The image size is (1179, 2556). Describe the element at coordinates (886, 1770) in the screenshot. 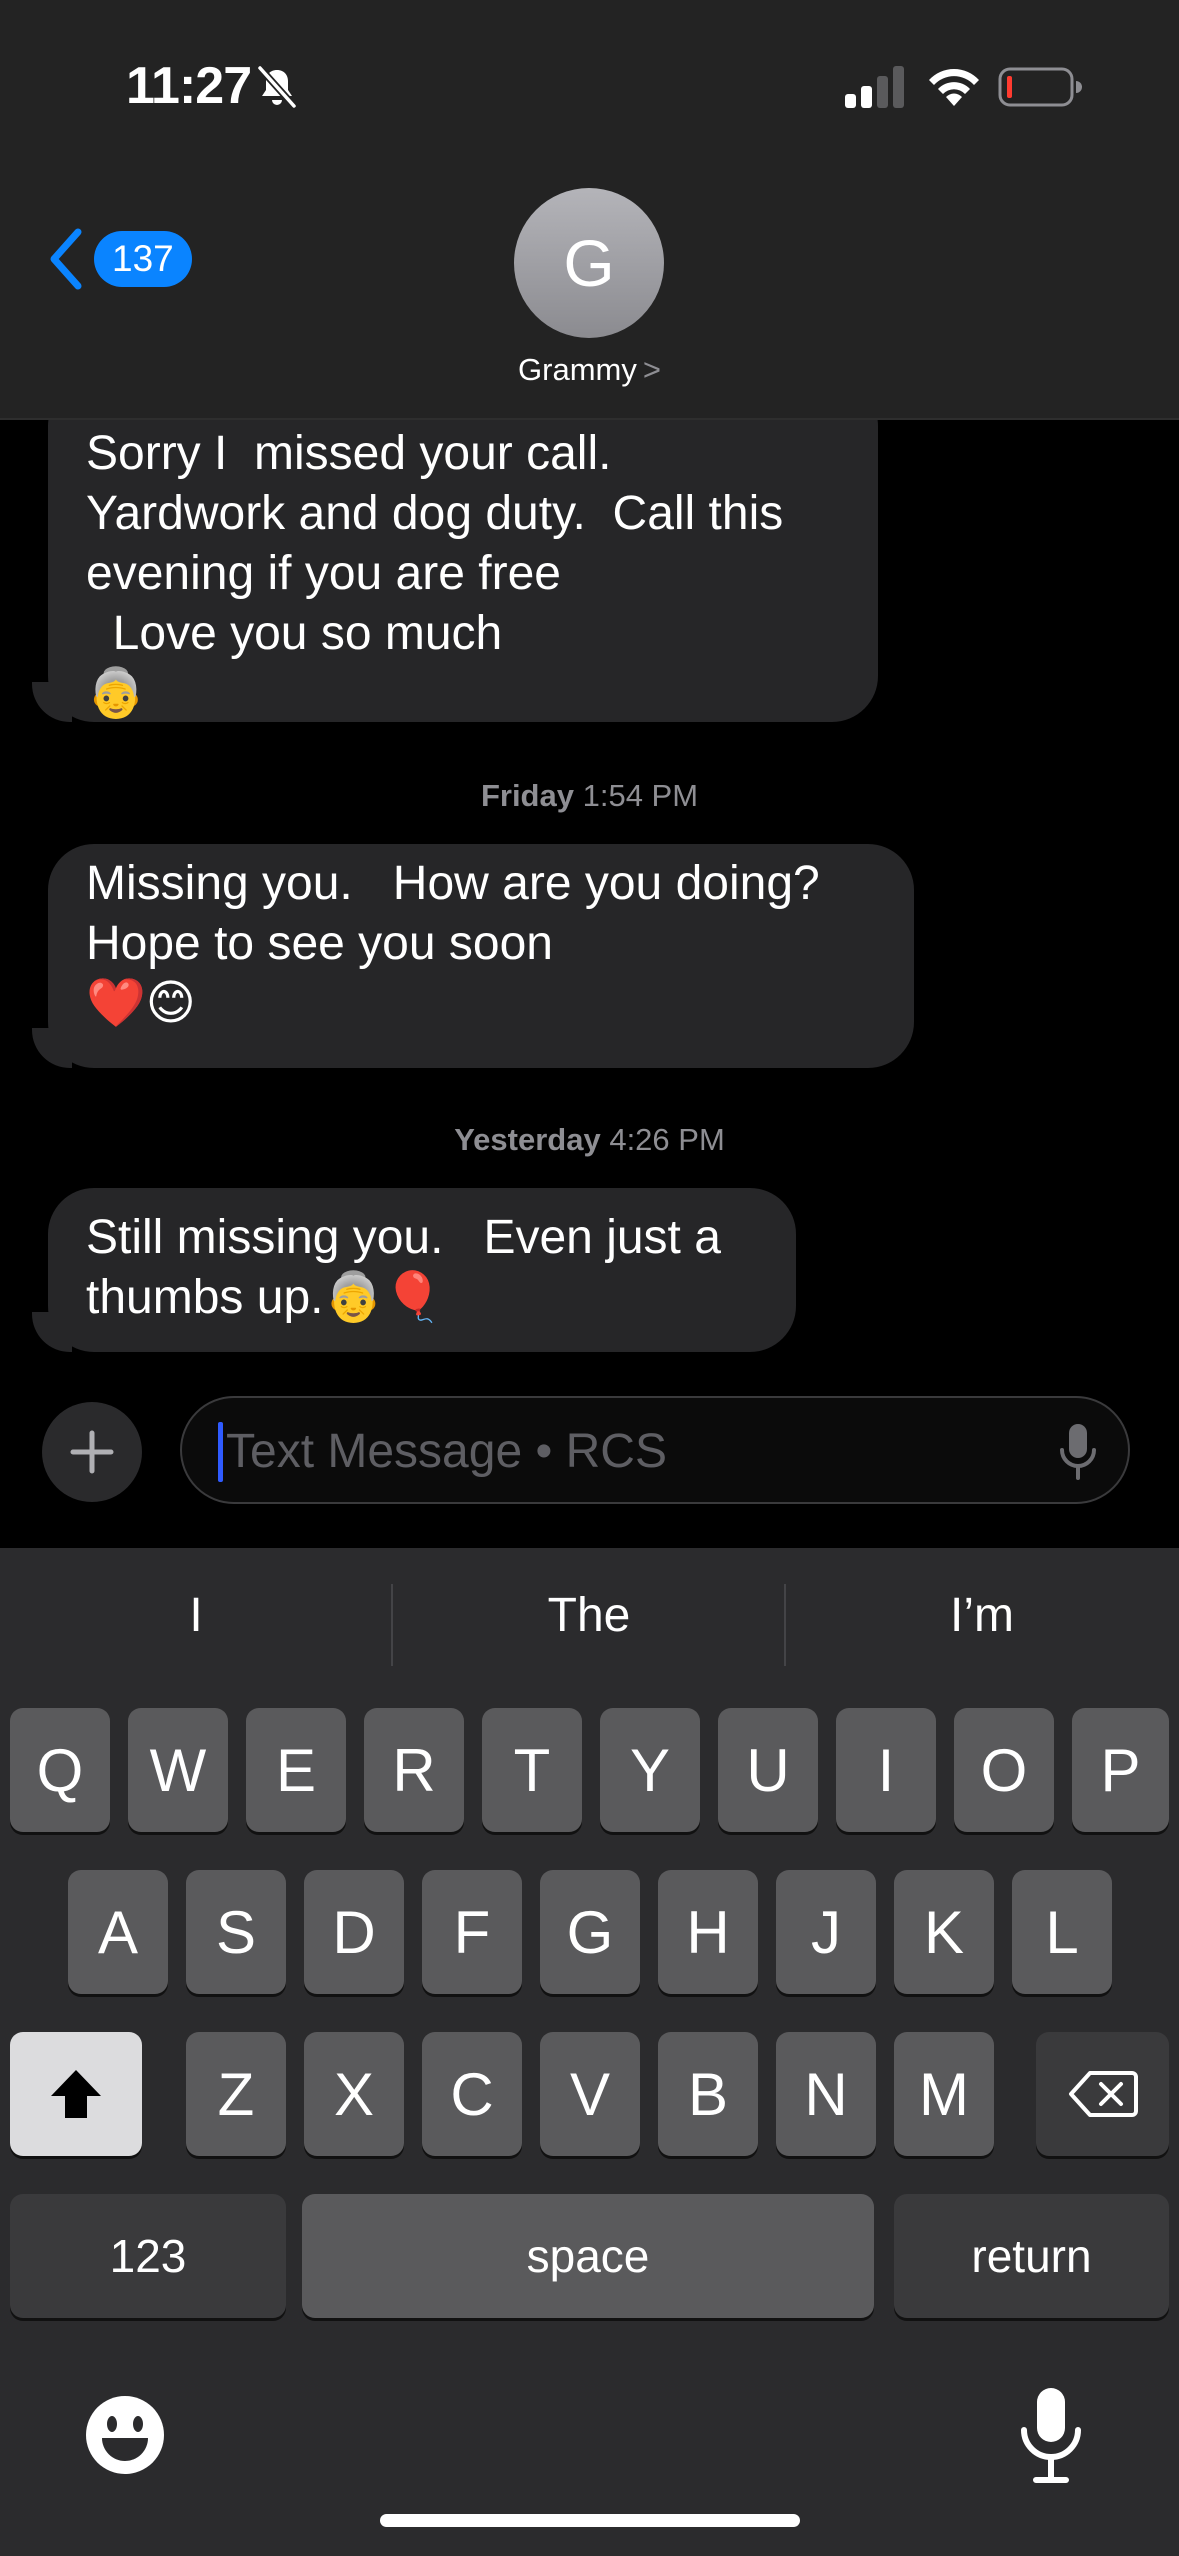

I see `key-i: I` at that location.